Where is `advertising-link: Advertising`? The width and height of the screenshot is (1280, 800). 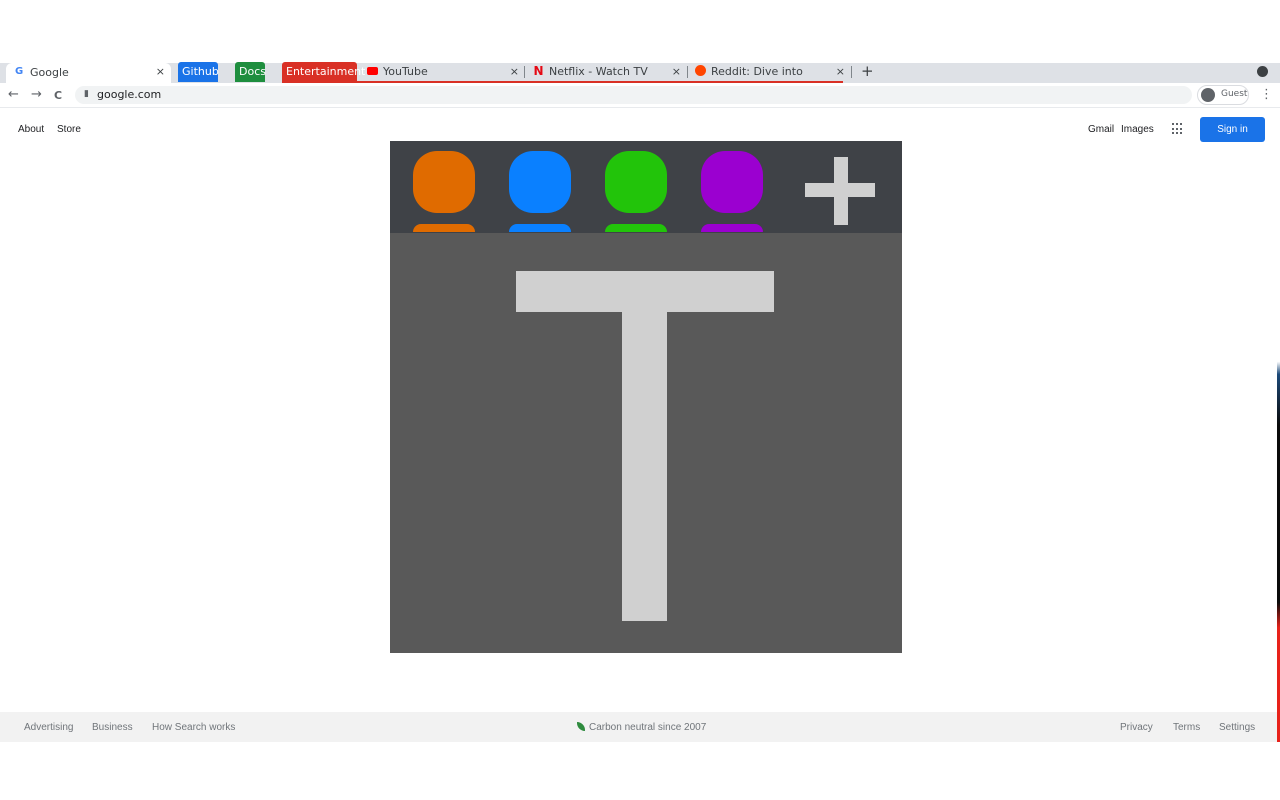
advertising-link: Advertising is located at coordinates (48, 727).